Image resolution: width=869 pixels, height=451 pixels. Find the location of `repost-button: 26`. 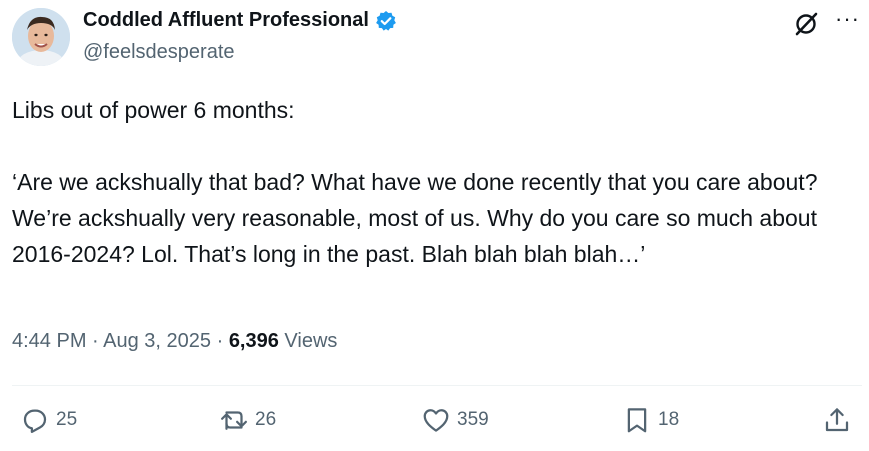

repost-button: 26 is located at coordinates (247, 420).